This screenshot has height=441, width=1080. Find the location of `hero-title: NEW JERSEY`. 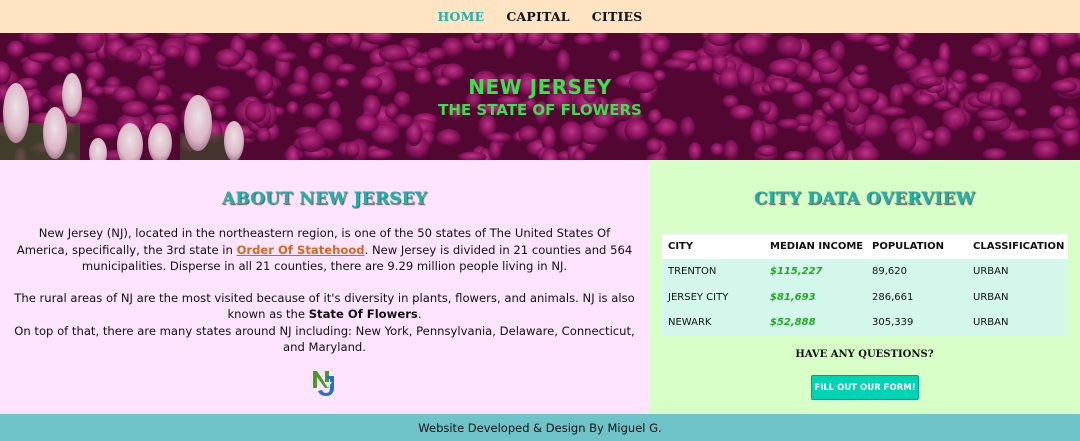

hero-title: NEW JERSEY is located at coordinates (540, 87).